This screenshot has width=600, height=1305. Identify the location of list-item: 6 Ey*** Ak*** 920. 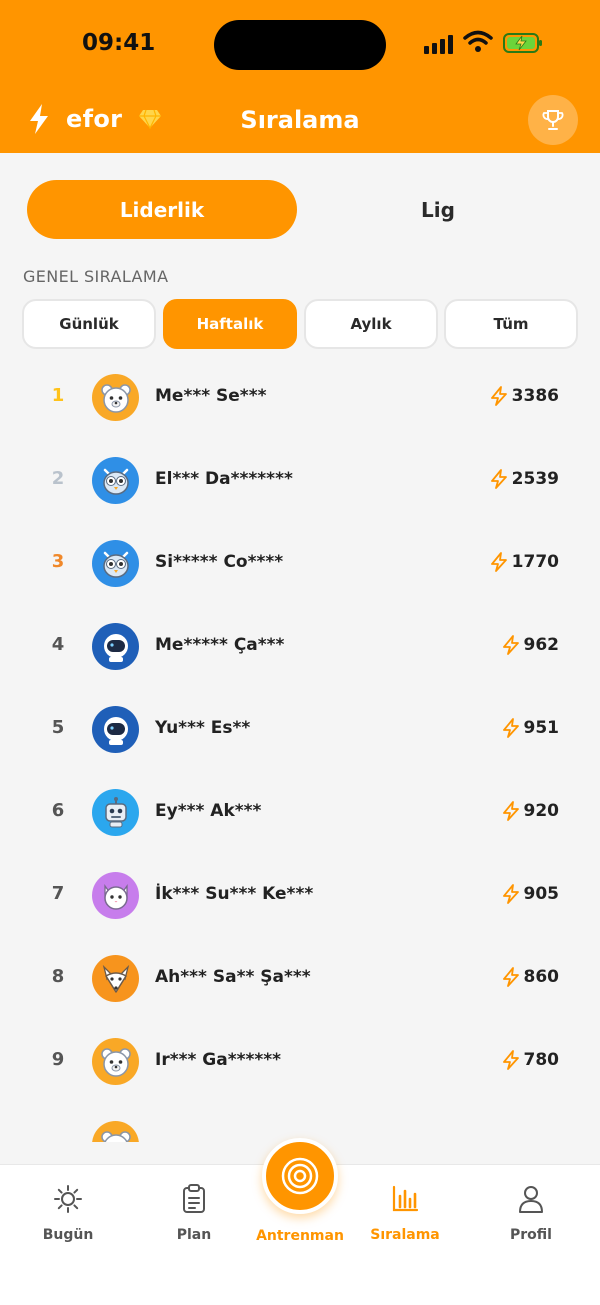
(300, 813).